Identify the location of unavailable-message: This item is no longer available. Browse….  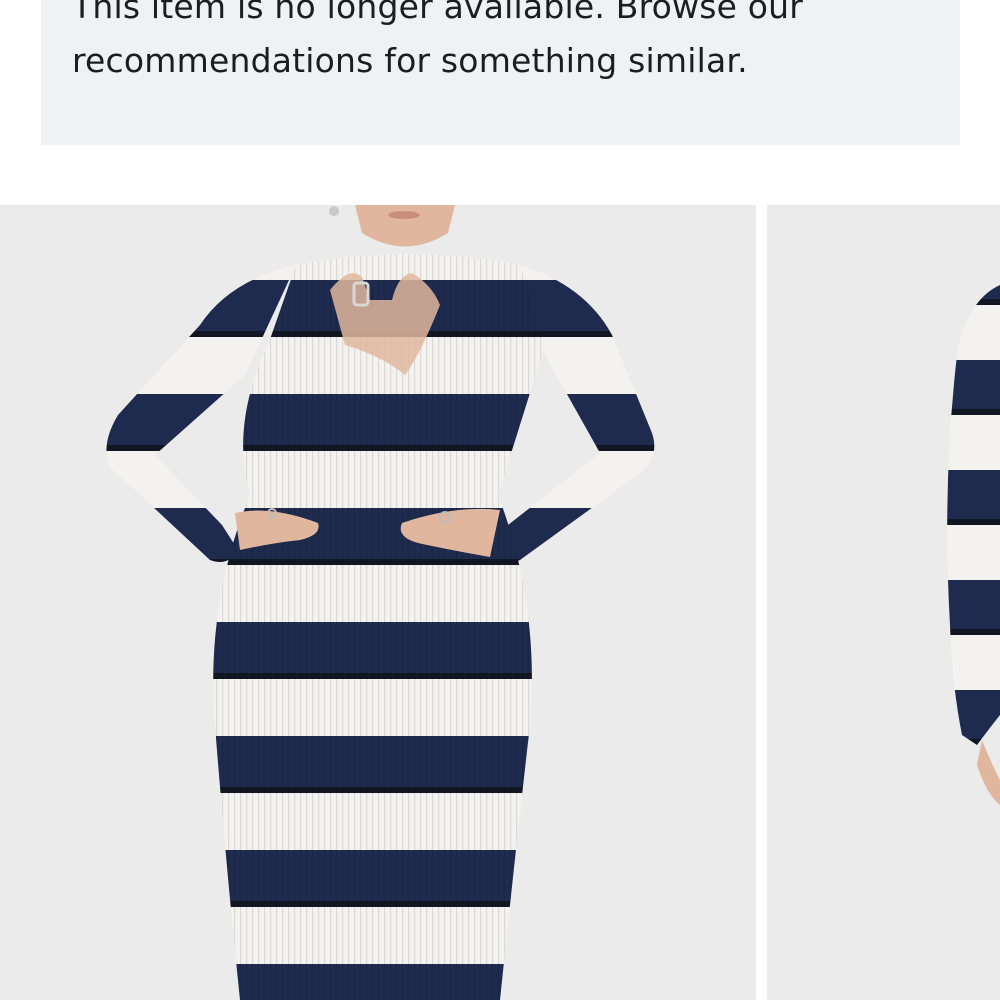
(507, 44).